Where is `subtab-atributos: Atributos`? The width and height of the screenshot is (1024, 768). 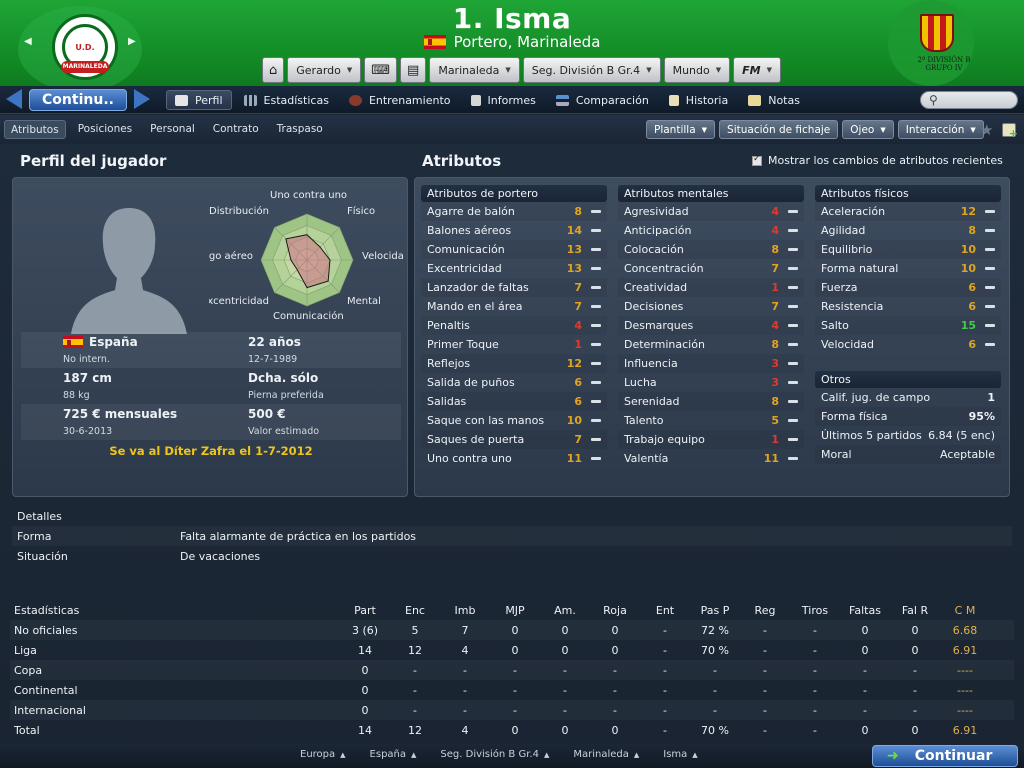 subtab-atributos: Atributos is located at coordinates (35, 129).